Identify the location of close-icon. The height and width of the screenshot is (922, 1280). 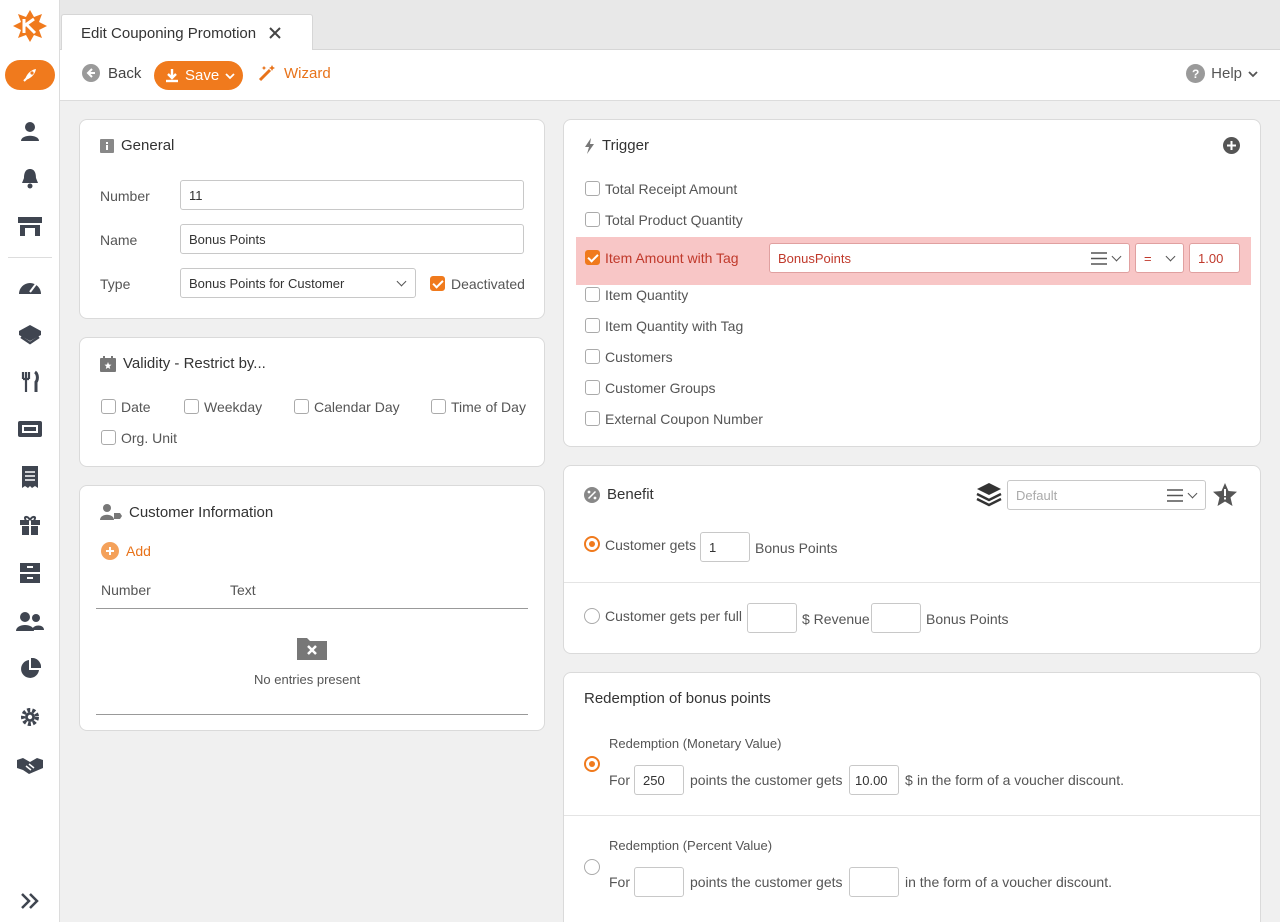
(275, 33).